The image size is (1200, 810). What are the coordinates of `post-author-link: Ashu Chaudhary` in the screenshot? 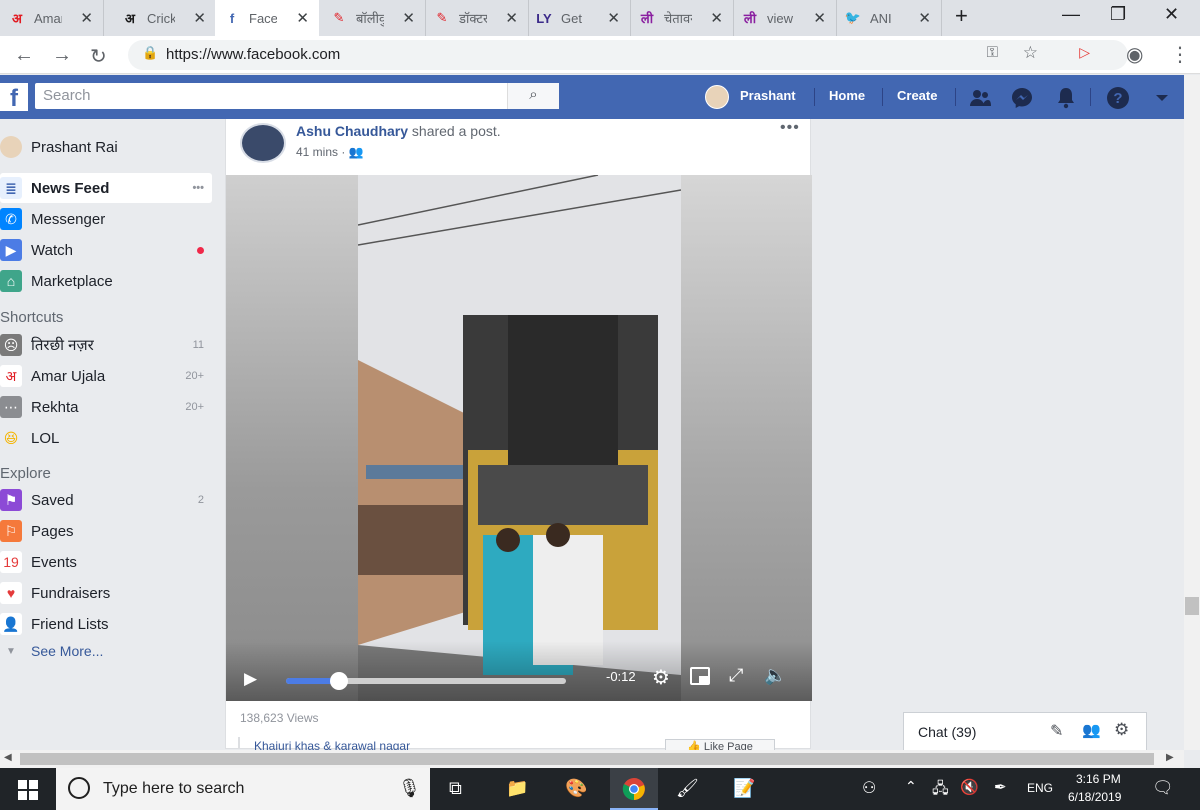 It's located at (352, 131).